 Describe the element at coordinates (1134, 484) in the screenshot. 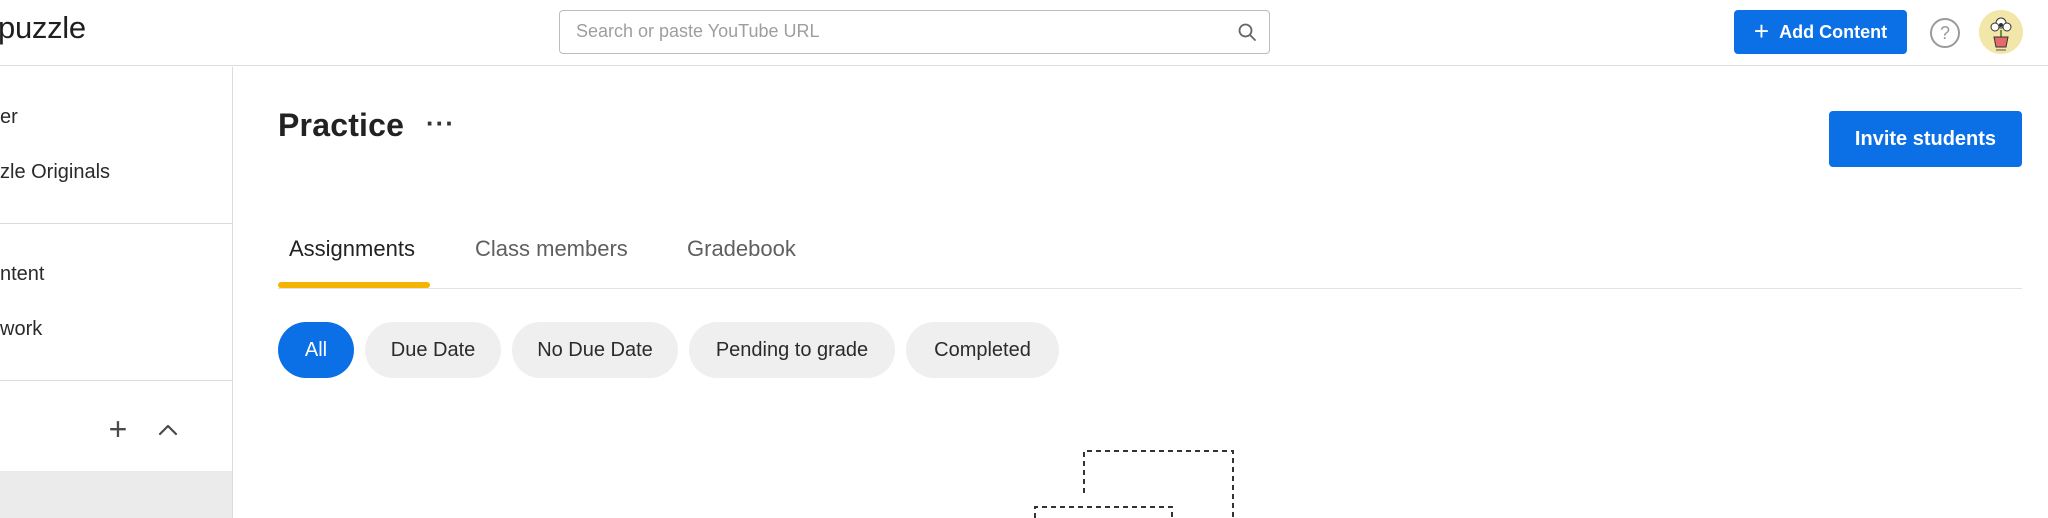

I see `empty-state-illustration` at that location.